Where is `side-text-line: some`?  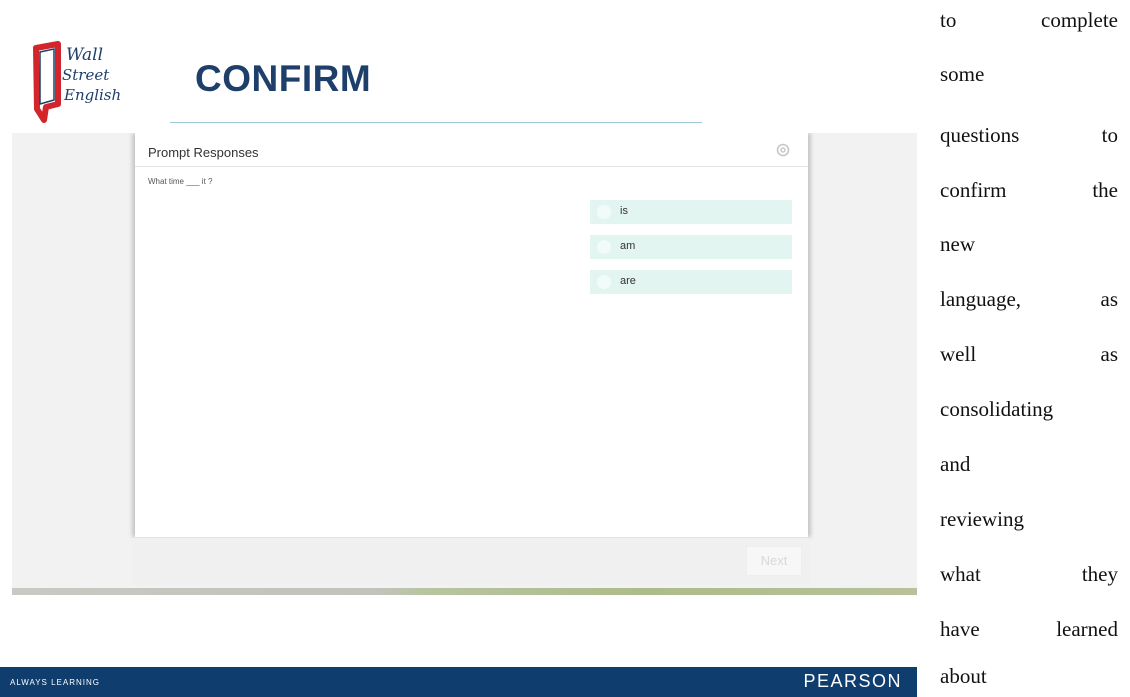 side-text-line: some is located at coordinates (962, 74).